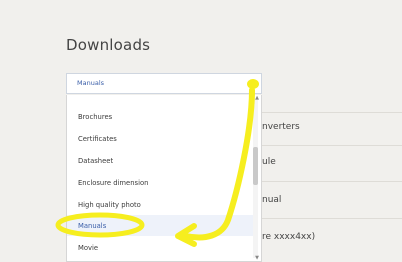  I want to click on scroll-up-icon: ▲, so click(257, 98).